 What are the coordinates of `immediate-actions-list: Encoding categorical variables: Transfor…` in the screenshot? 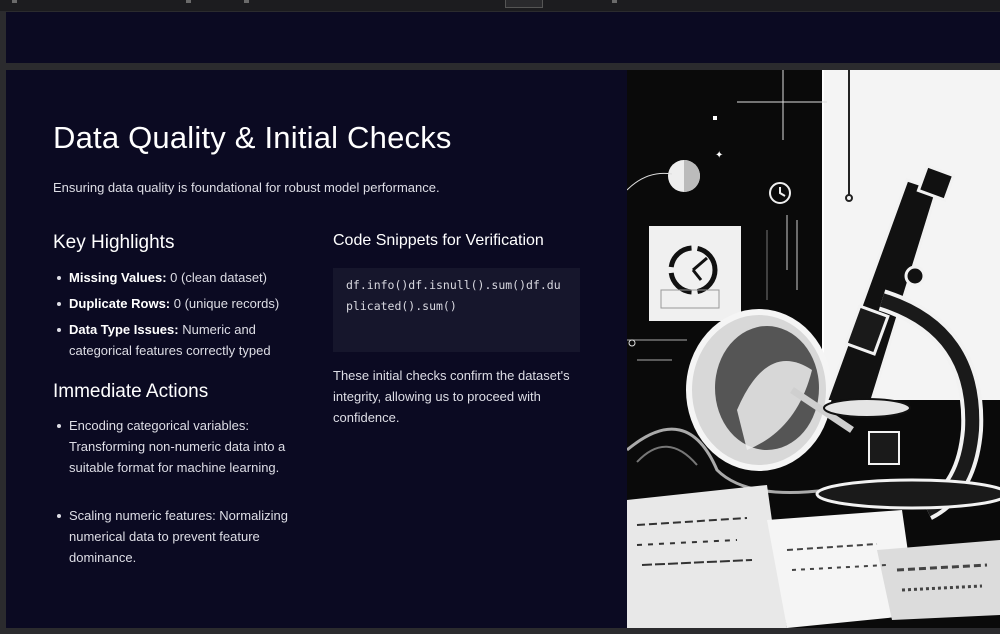 It's located at (178, 491).